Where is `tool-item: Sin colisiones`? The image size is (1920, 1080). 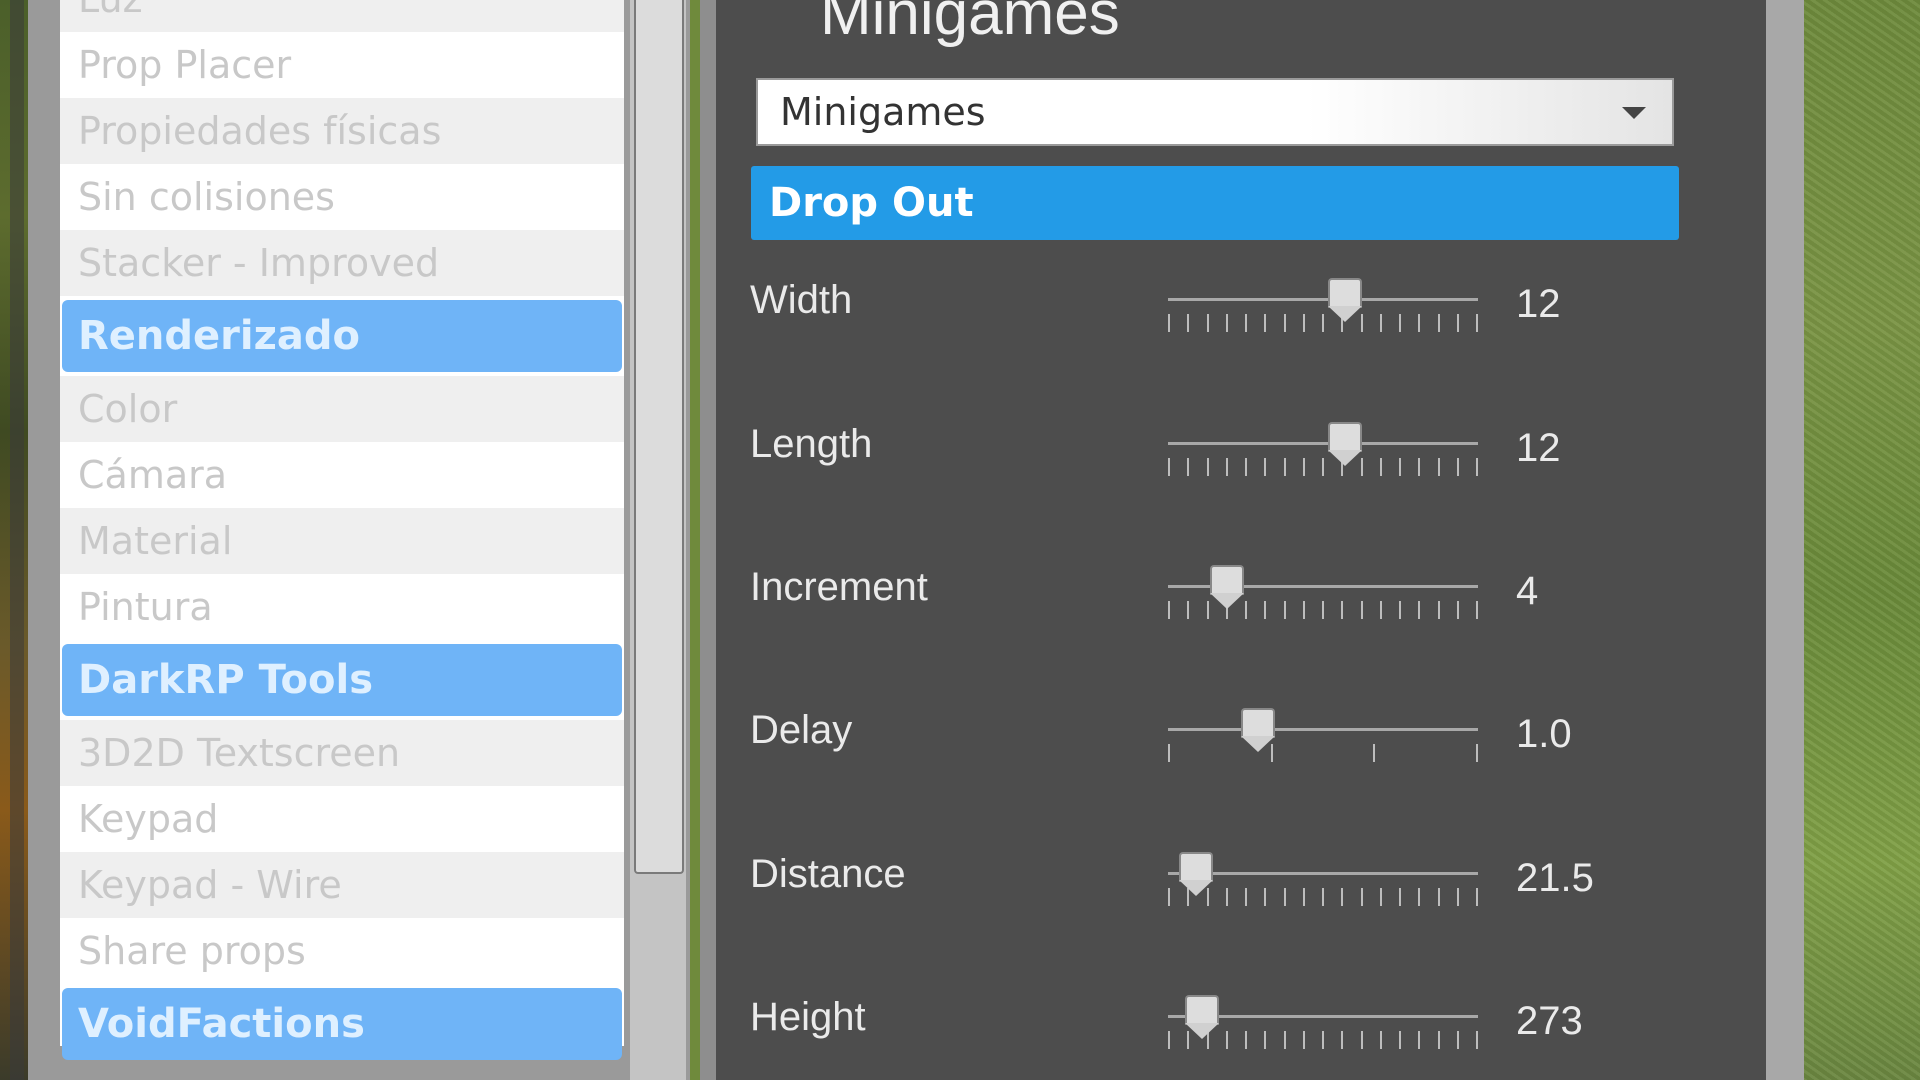 tool-item: Sin colisiones is located at coordinates (342, 197).